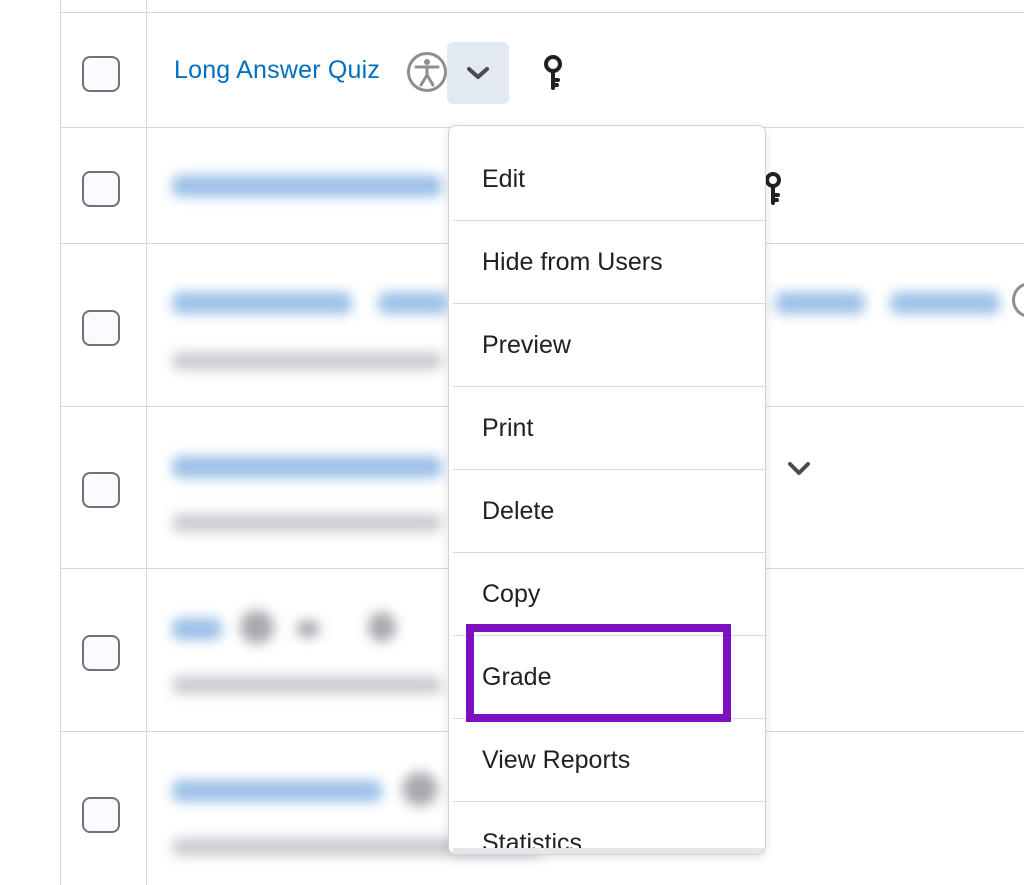 The width and height of the screenshot is (1024, 885). I want to click on quiz-title-link: Long Answer Quiz, so click(277, 70).